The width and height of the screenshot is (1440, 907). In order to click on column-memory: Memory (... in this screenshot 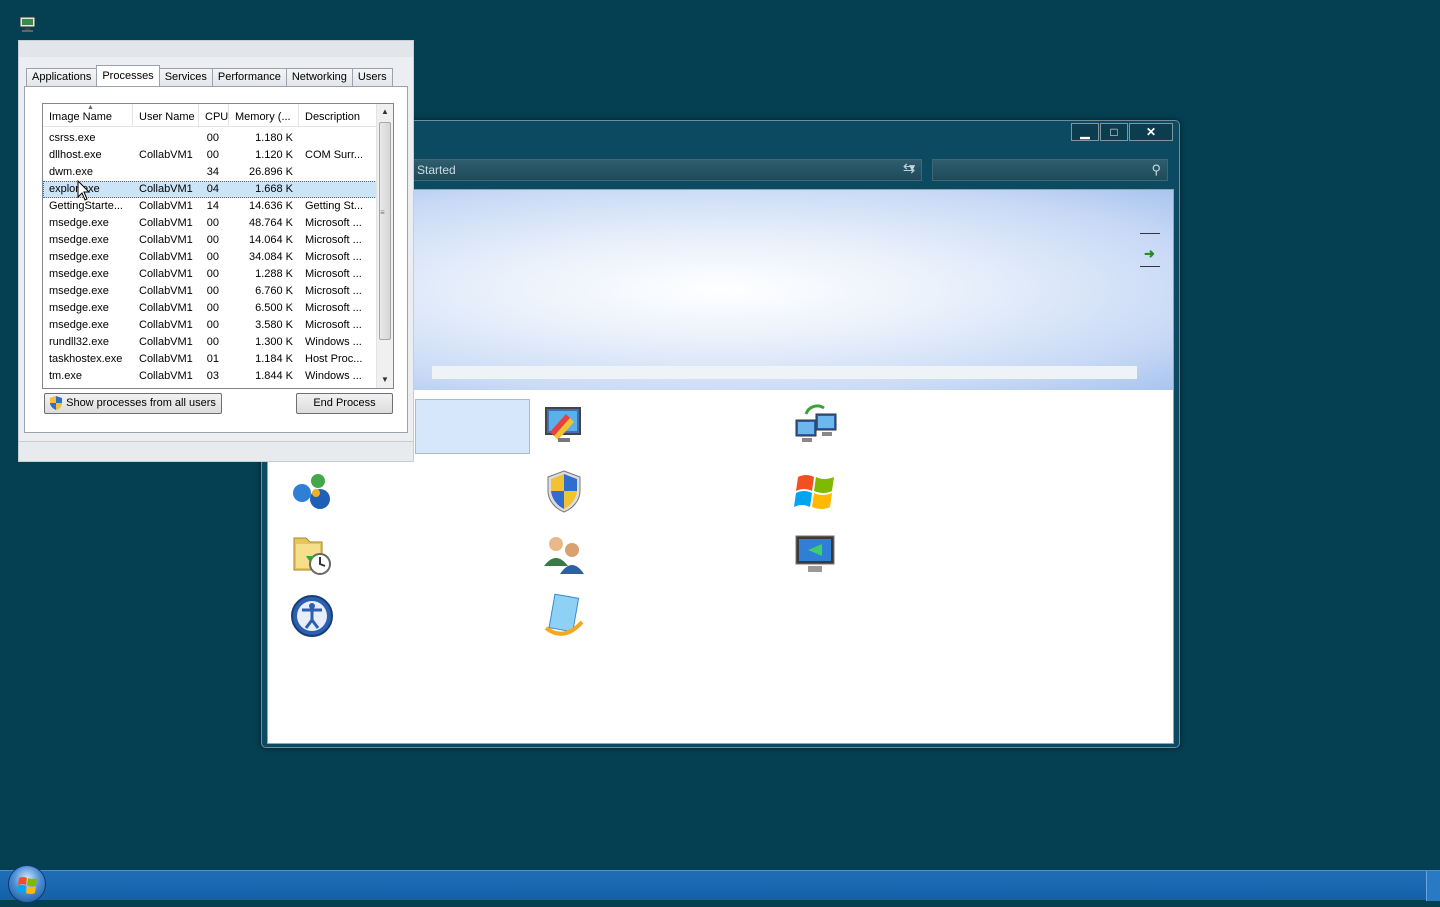, I will do `click(264, 115)`.